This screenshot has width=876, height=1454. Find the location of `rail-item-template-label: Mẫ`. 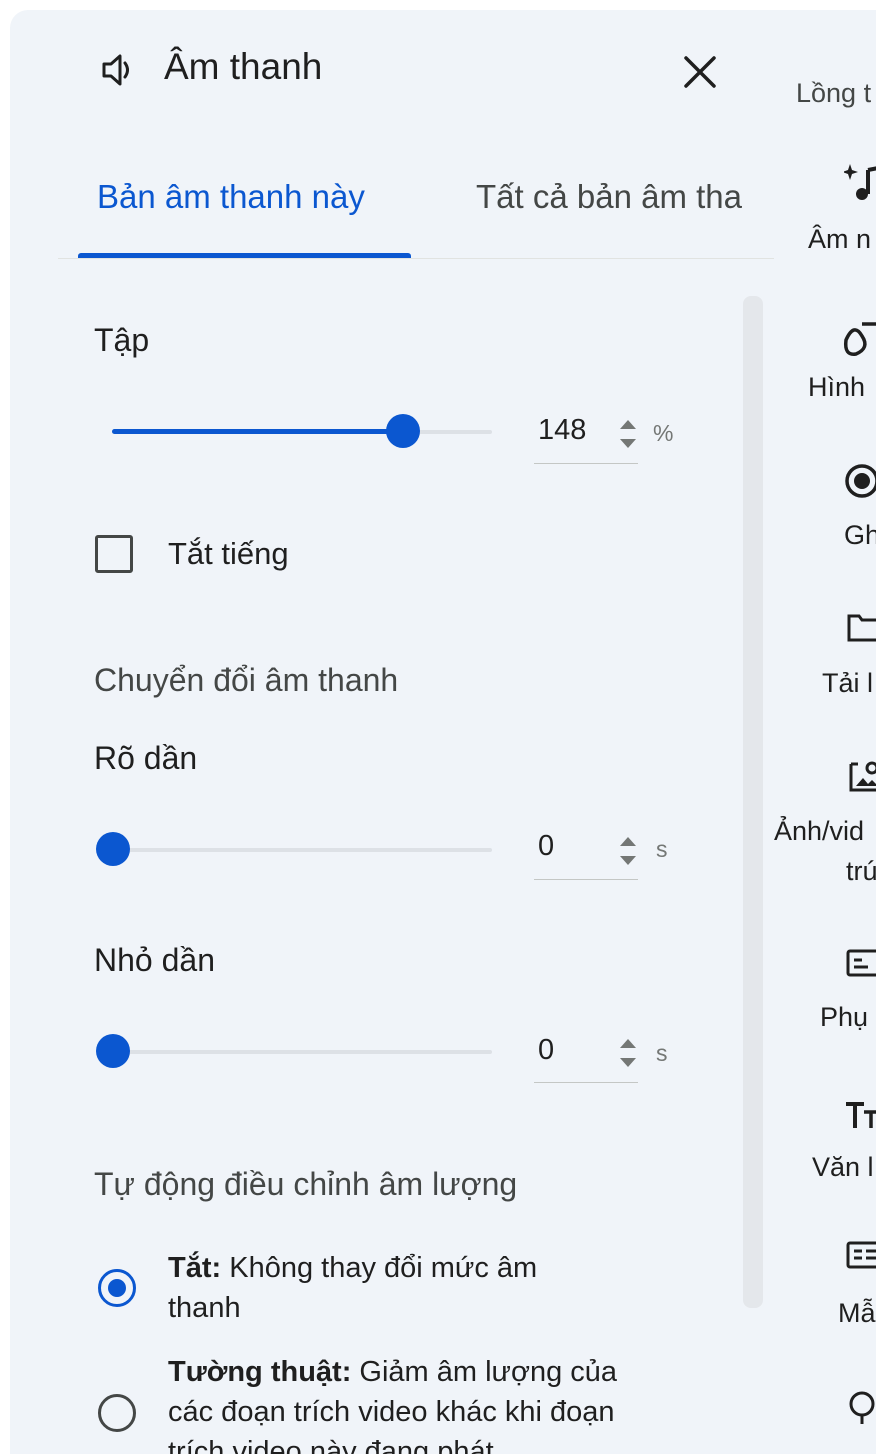

rail-item-template-label: Mẫ is located at coordinates (857, 1313).